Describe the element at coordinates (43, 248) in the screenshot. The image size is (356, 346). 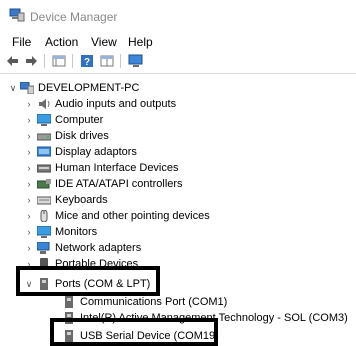
I see `network-adapter-icon` at that location.